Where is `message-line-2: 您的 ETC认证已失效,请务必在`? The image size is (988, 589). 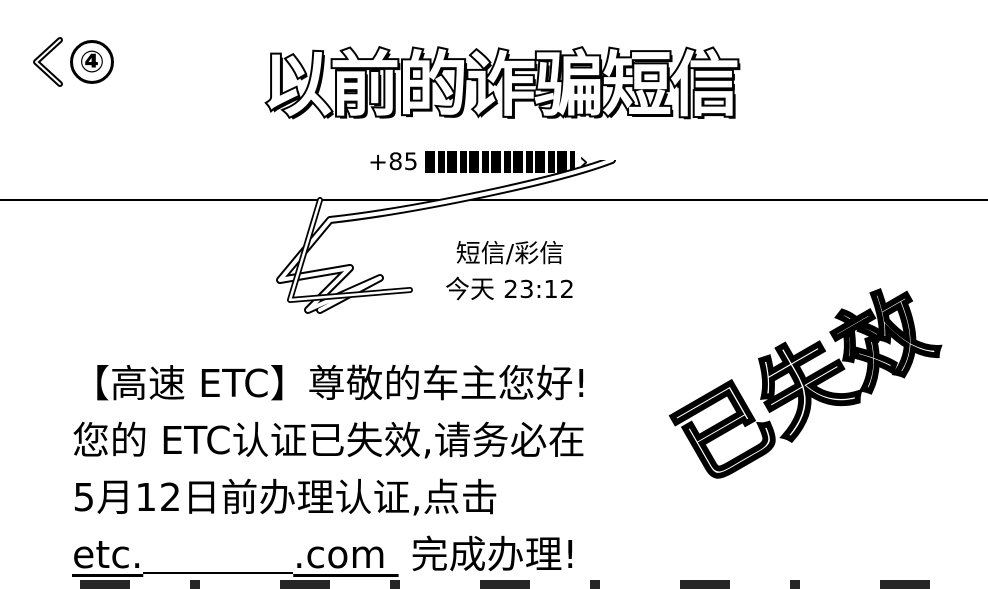 message-line-2: 您的 ETC认证已失效,请务必在 is located at coordinates (329, 441).